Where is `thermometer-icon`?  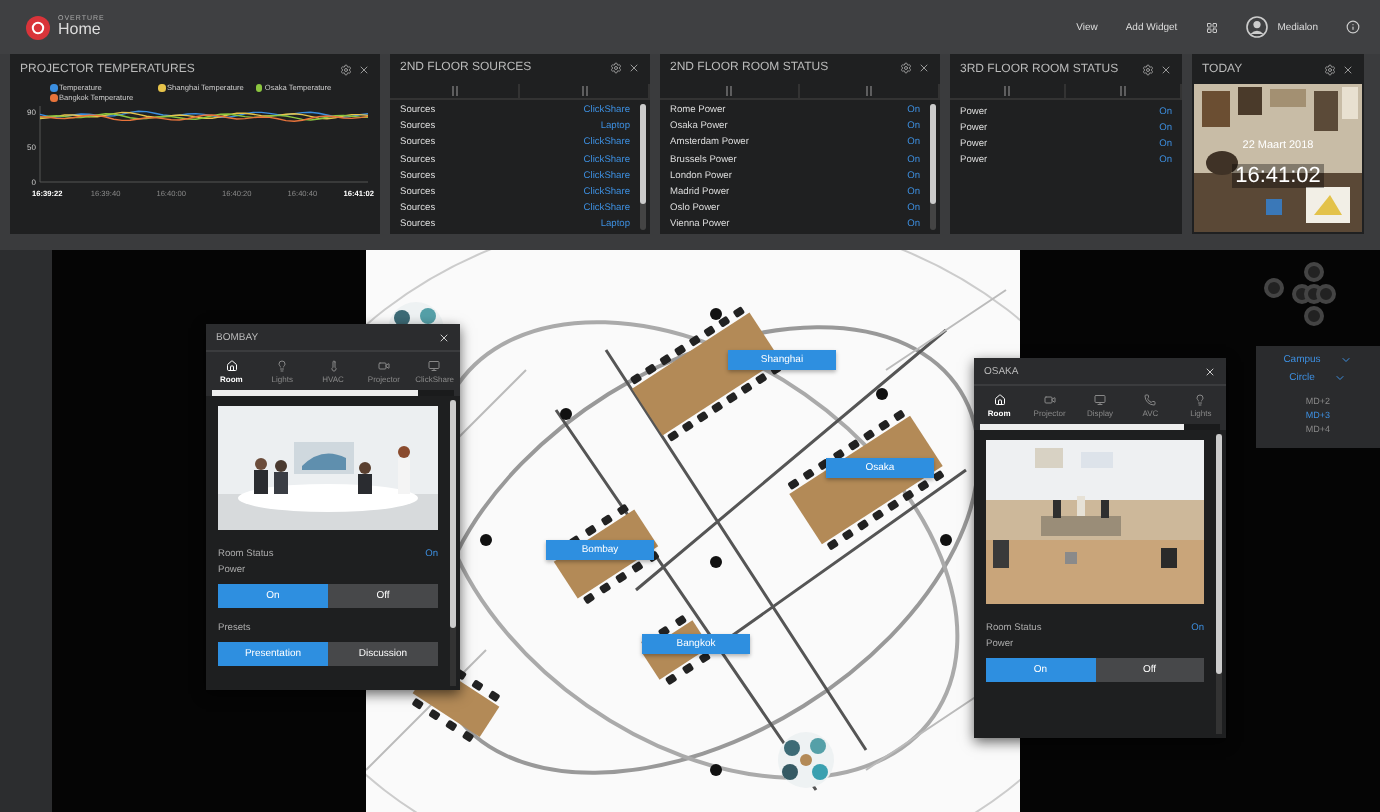 thermometer-icon is located at coordinates (333, 365).